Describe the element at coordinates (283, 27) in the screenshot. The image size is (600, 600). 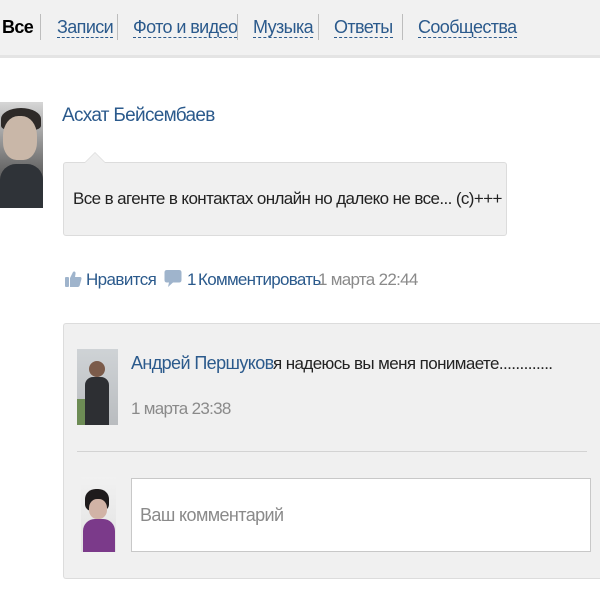
I see `tab-music: Музыка` at that location.